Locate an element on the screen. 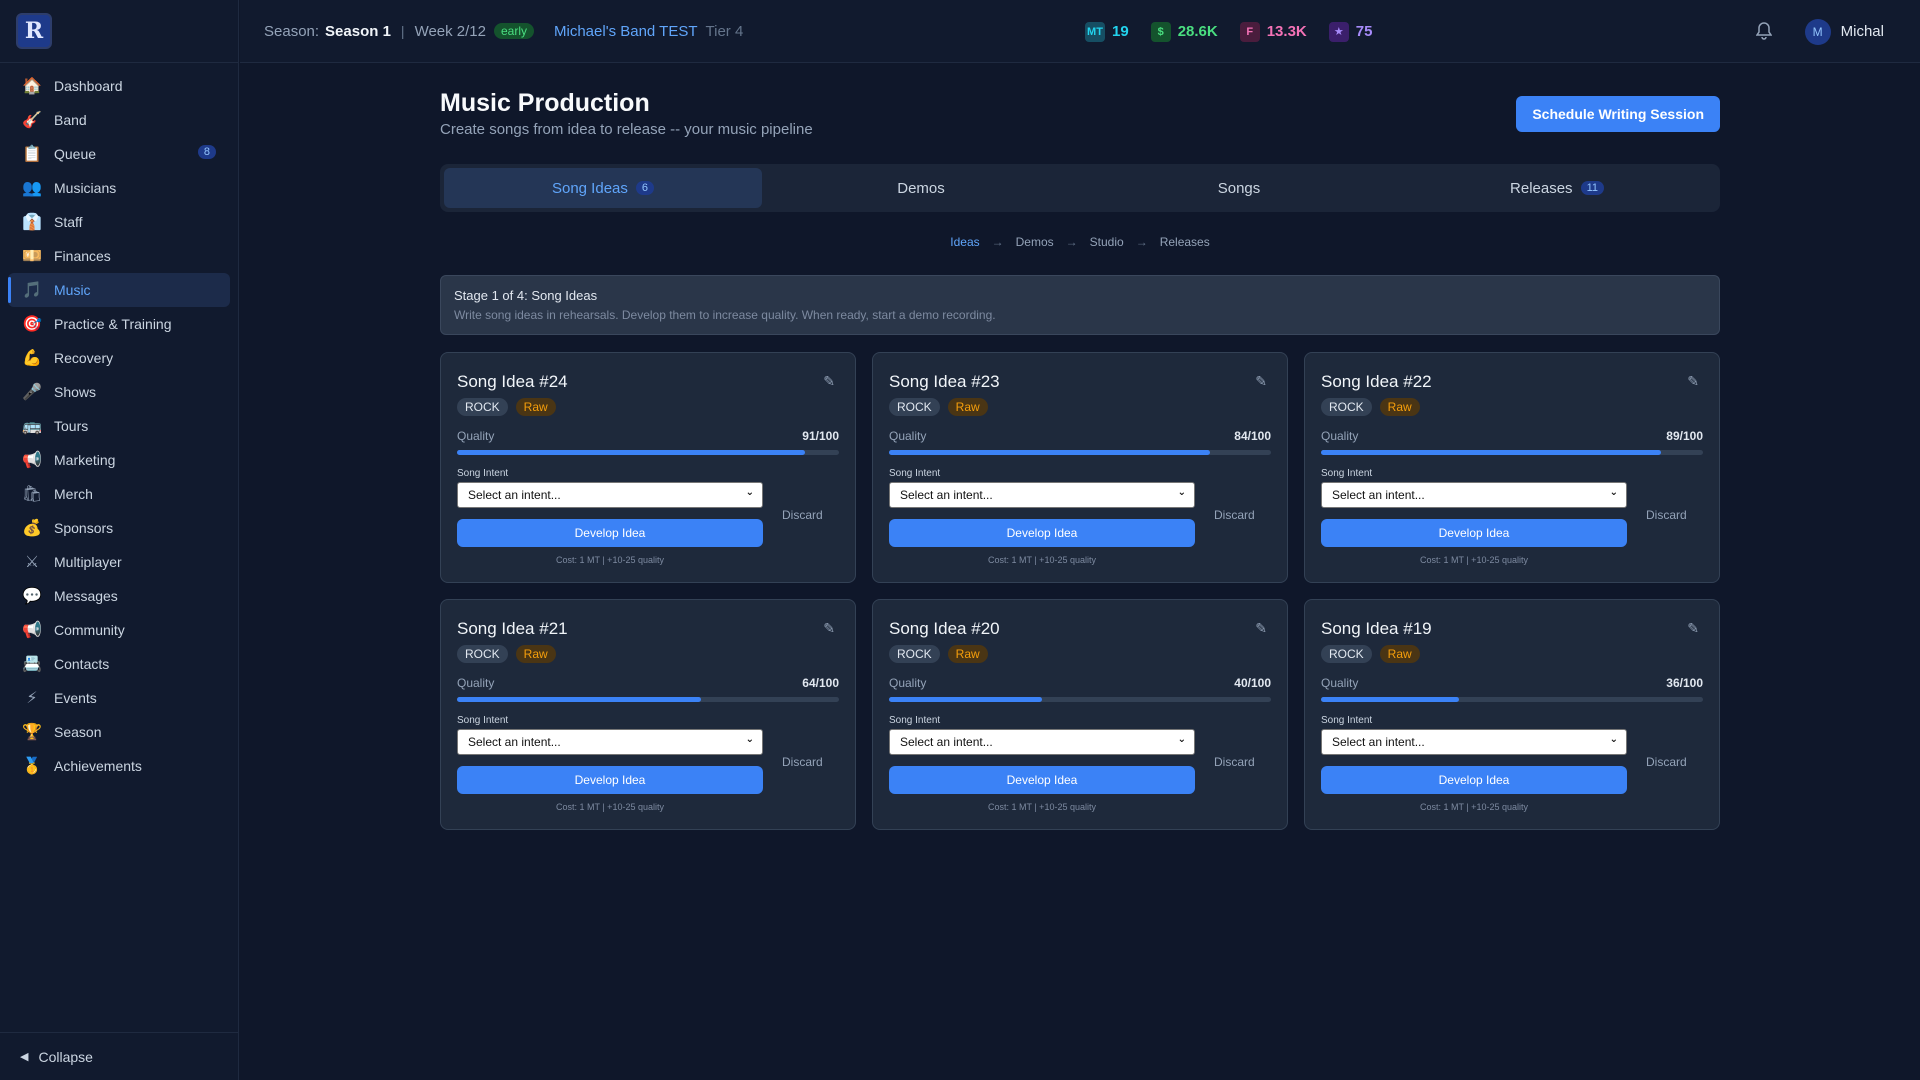 Image resolution: width=1920 pixels, height=1080 pixels. mt-stat: MT 19 is located at coordinates (1107, 31).